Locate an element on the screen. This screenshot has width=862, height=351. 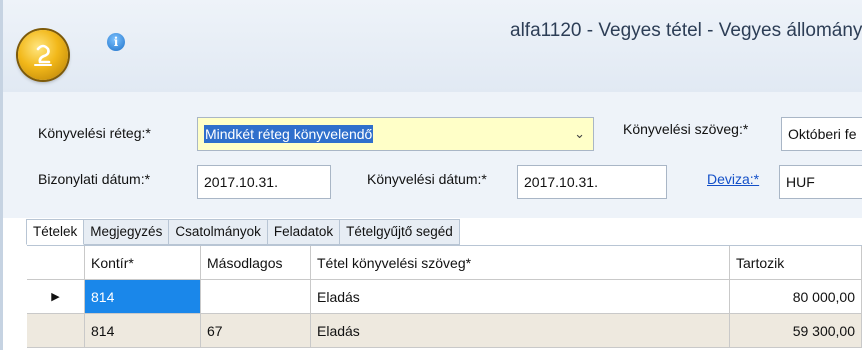
currency-input: HUF is located at coordinates (820, 182).